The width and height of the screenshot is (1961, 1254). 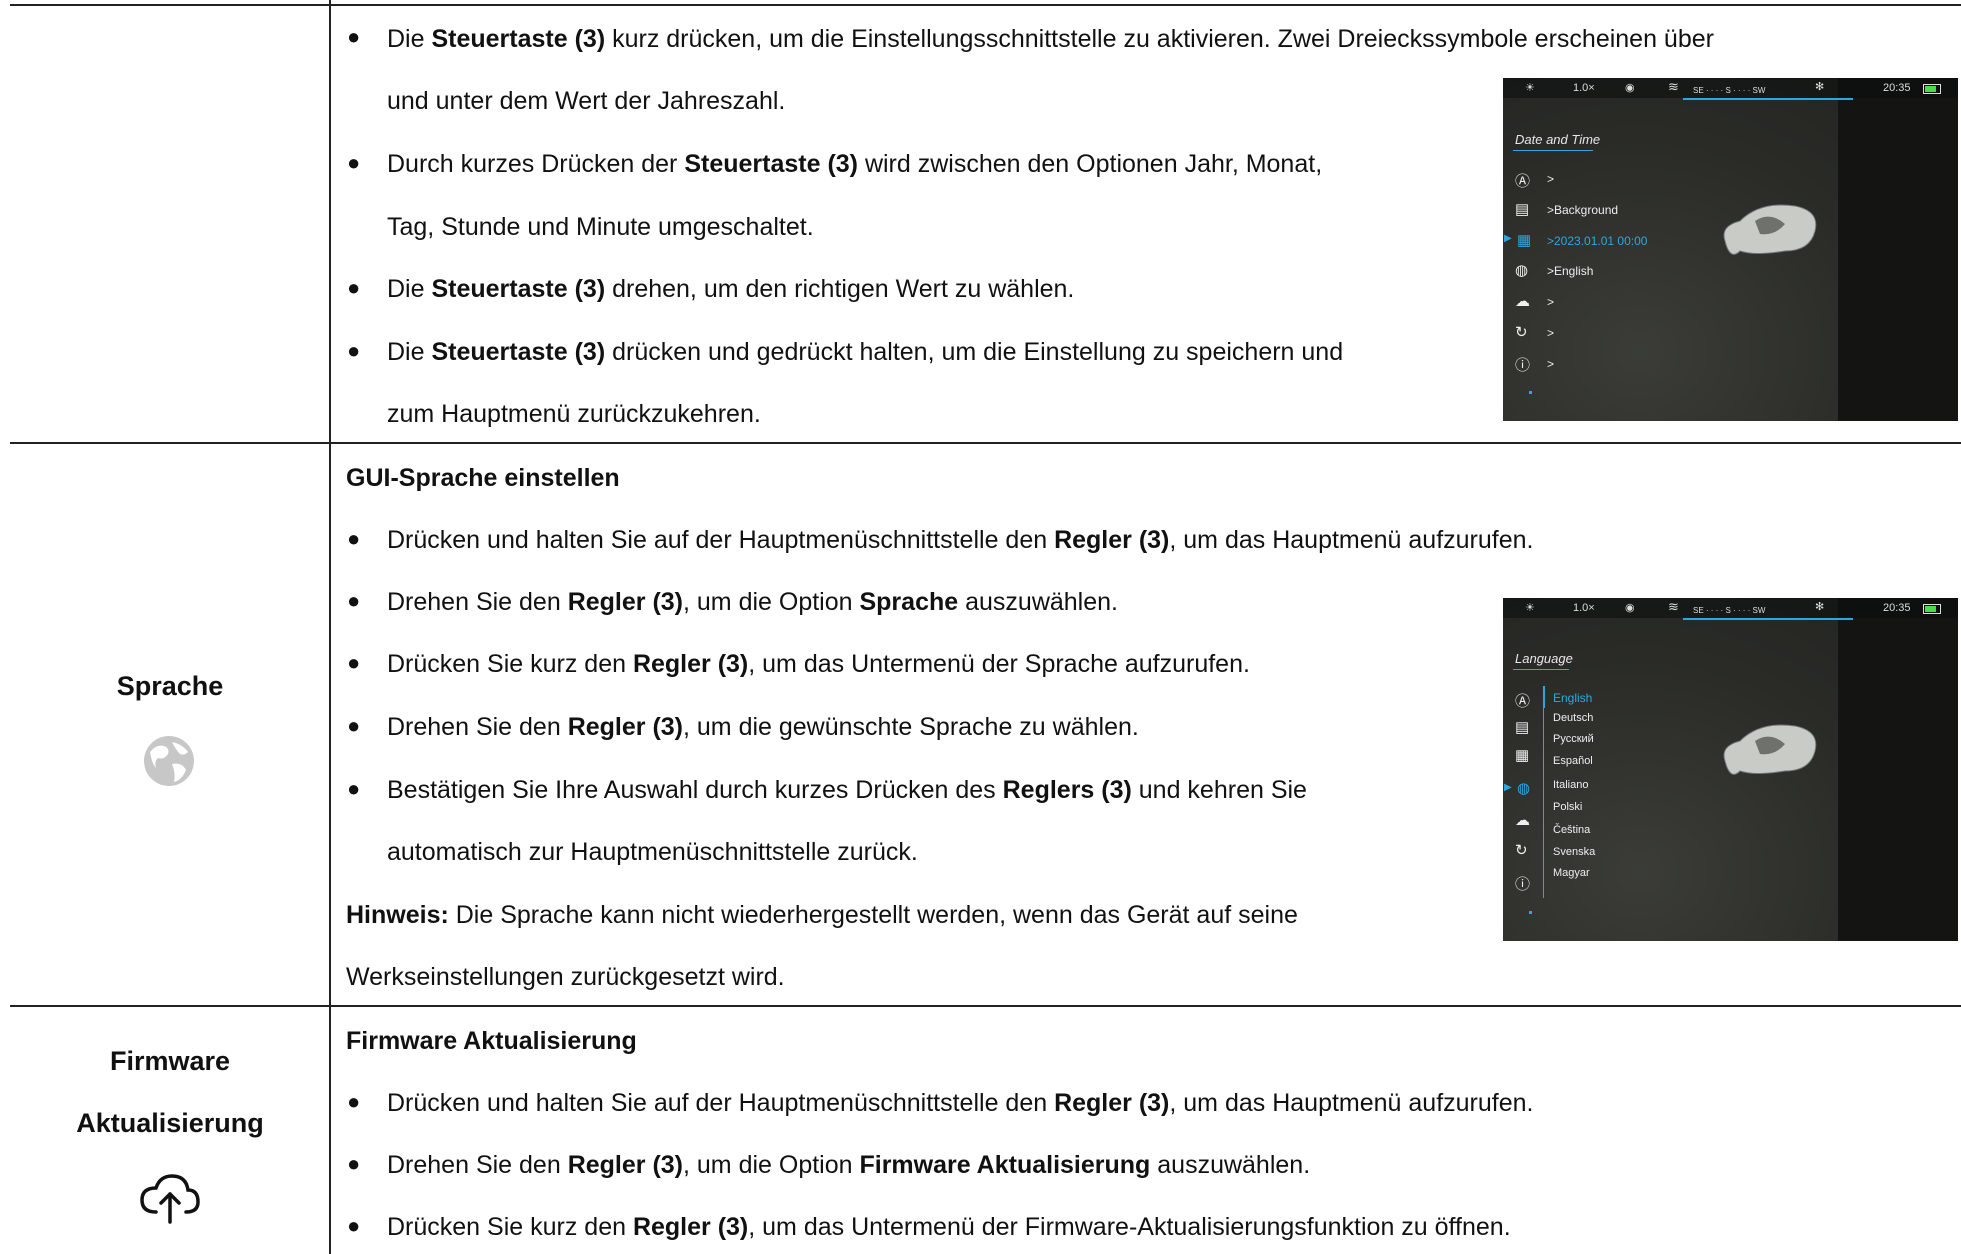 What do you see at coordinates (1572, 830) in the screenshot?
I see `language-option: Čeština` at bounding box center [1572, 830].